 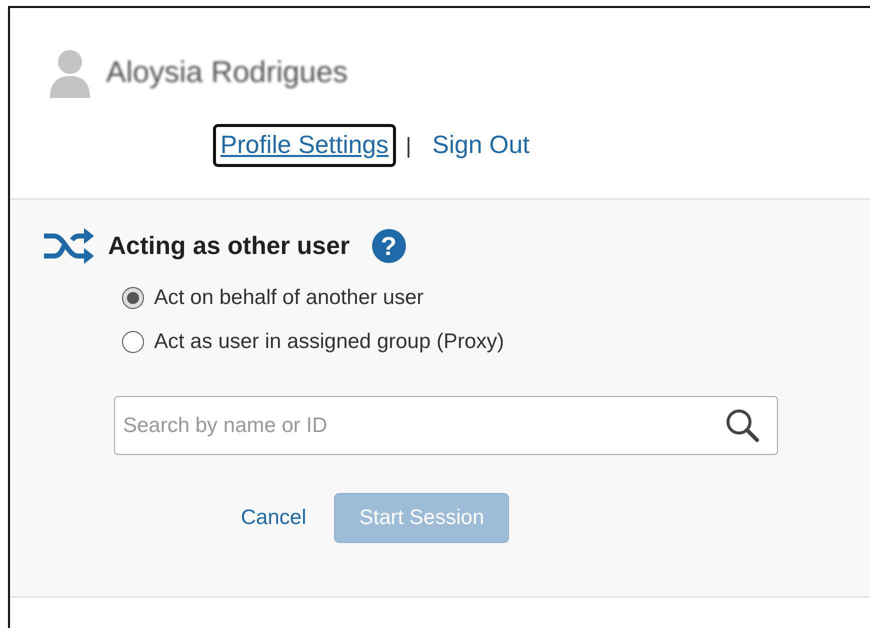 What do you see at coordinates (481, 145) in the screenshot?
I see `sign-out-link: Sign Out` at bounding box center [481, 145].